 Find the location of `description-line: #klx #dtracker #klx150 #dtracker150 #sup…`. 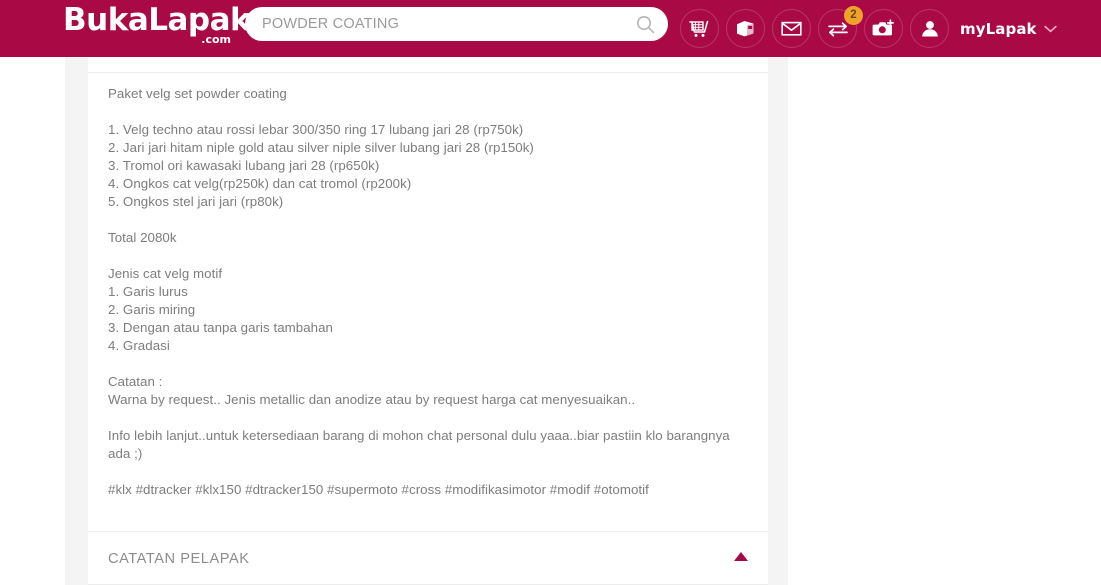

description-line: #klx #dtracker #klx150 #dtracker150 #sup… is located at coordinates (378, 489).